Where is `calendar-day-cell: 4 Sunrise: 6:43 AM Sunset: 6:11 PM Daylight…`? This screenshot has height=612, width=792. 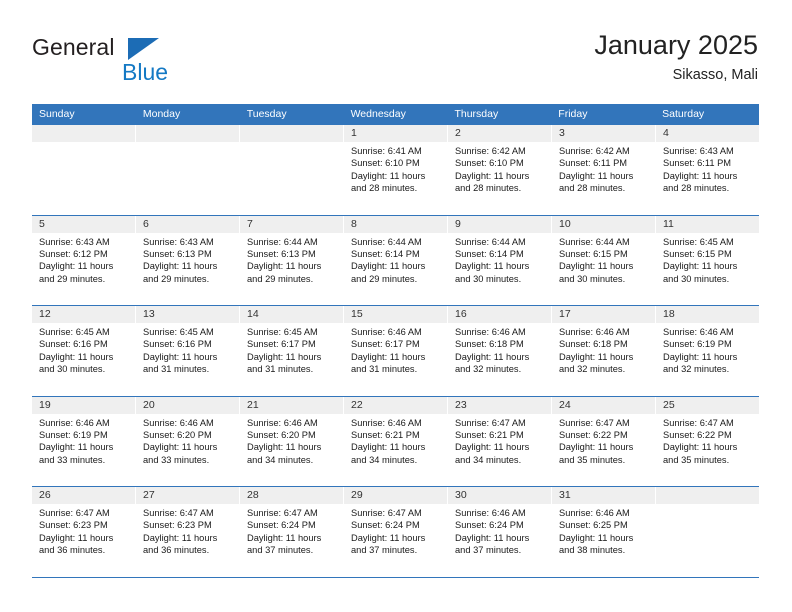
calendar-day-cell: 4 Sunrise: 6:43 AM Sunset: 6:11 PM Daylight… is located at coordinates (707, 170).